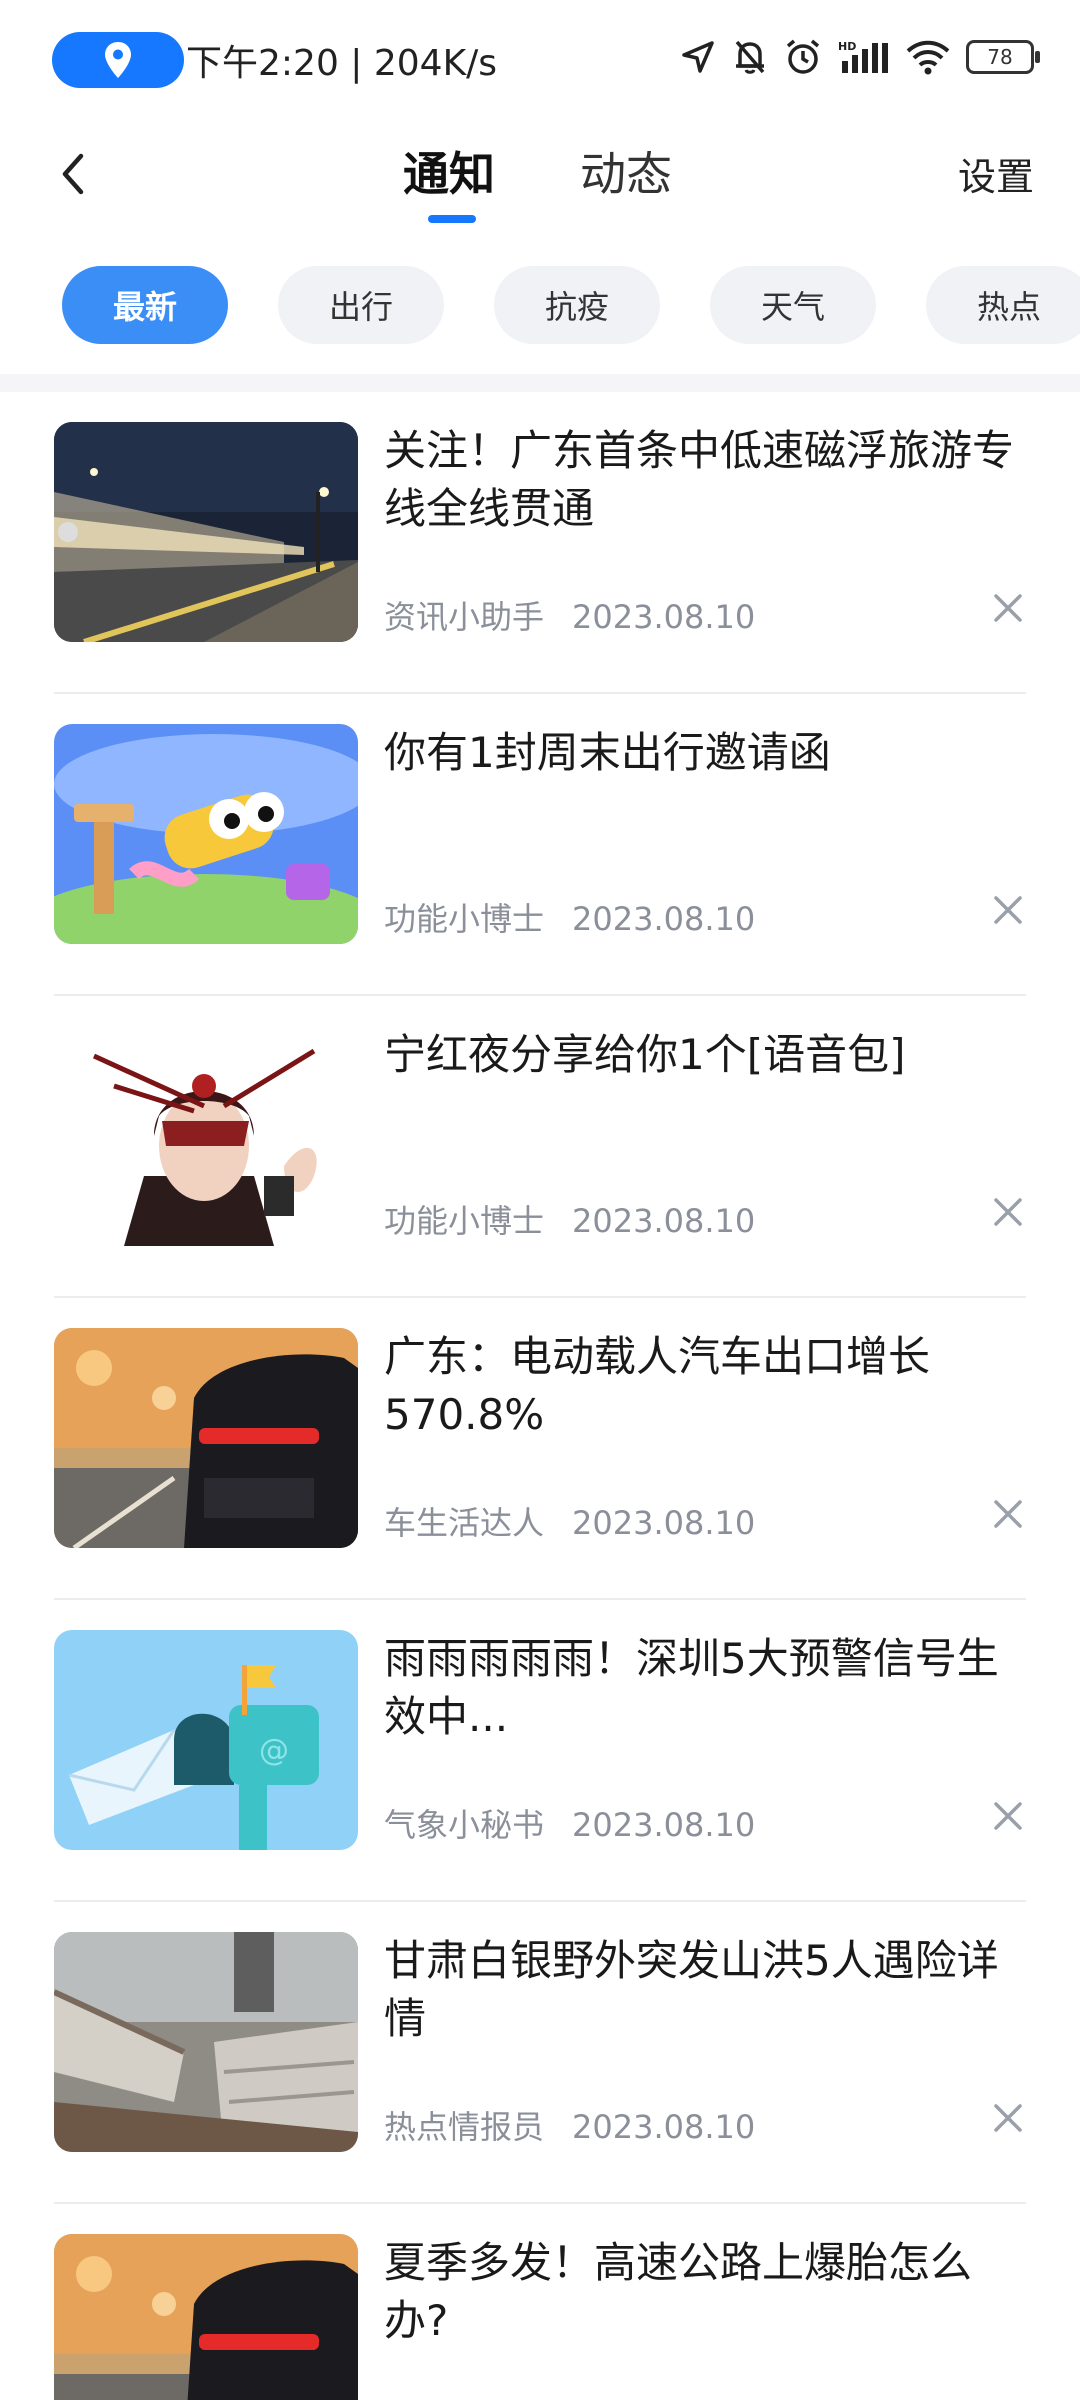  I want to click on location-pill, so click(118, 60).